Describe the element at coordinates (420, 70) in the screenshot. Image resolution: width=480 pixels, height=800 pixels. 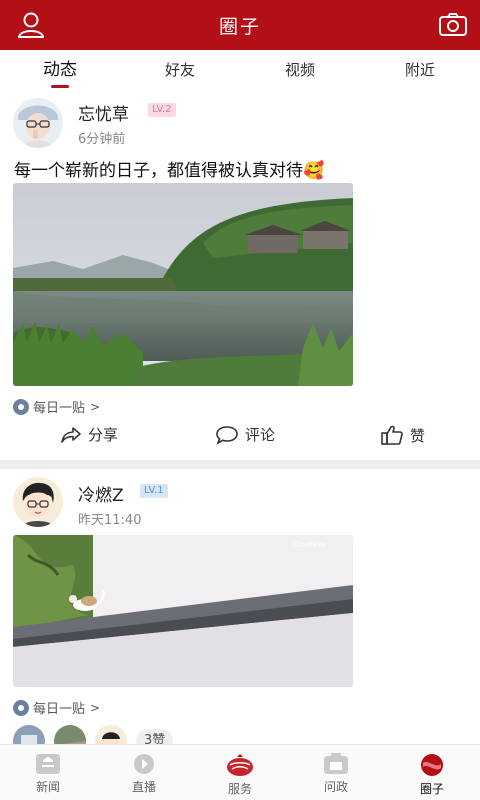
I see `tab-nearby: 附近` at that location.